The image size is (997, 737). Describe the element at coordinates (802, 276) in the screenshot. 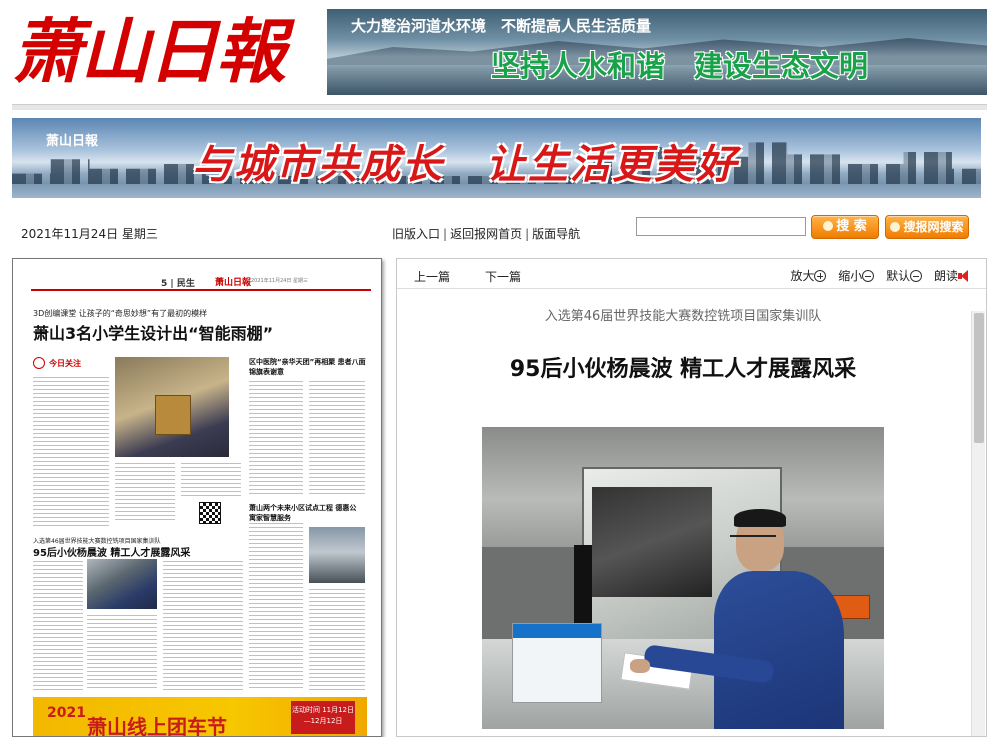

I see `zoom-in-label: 放大` at that location.